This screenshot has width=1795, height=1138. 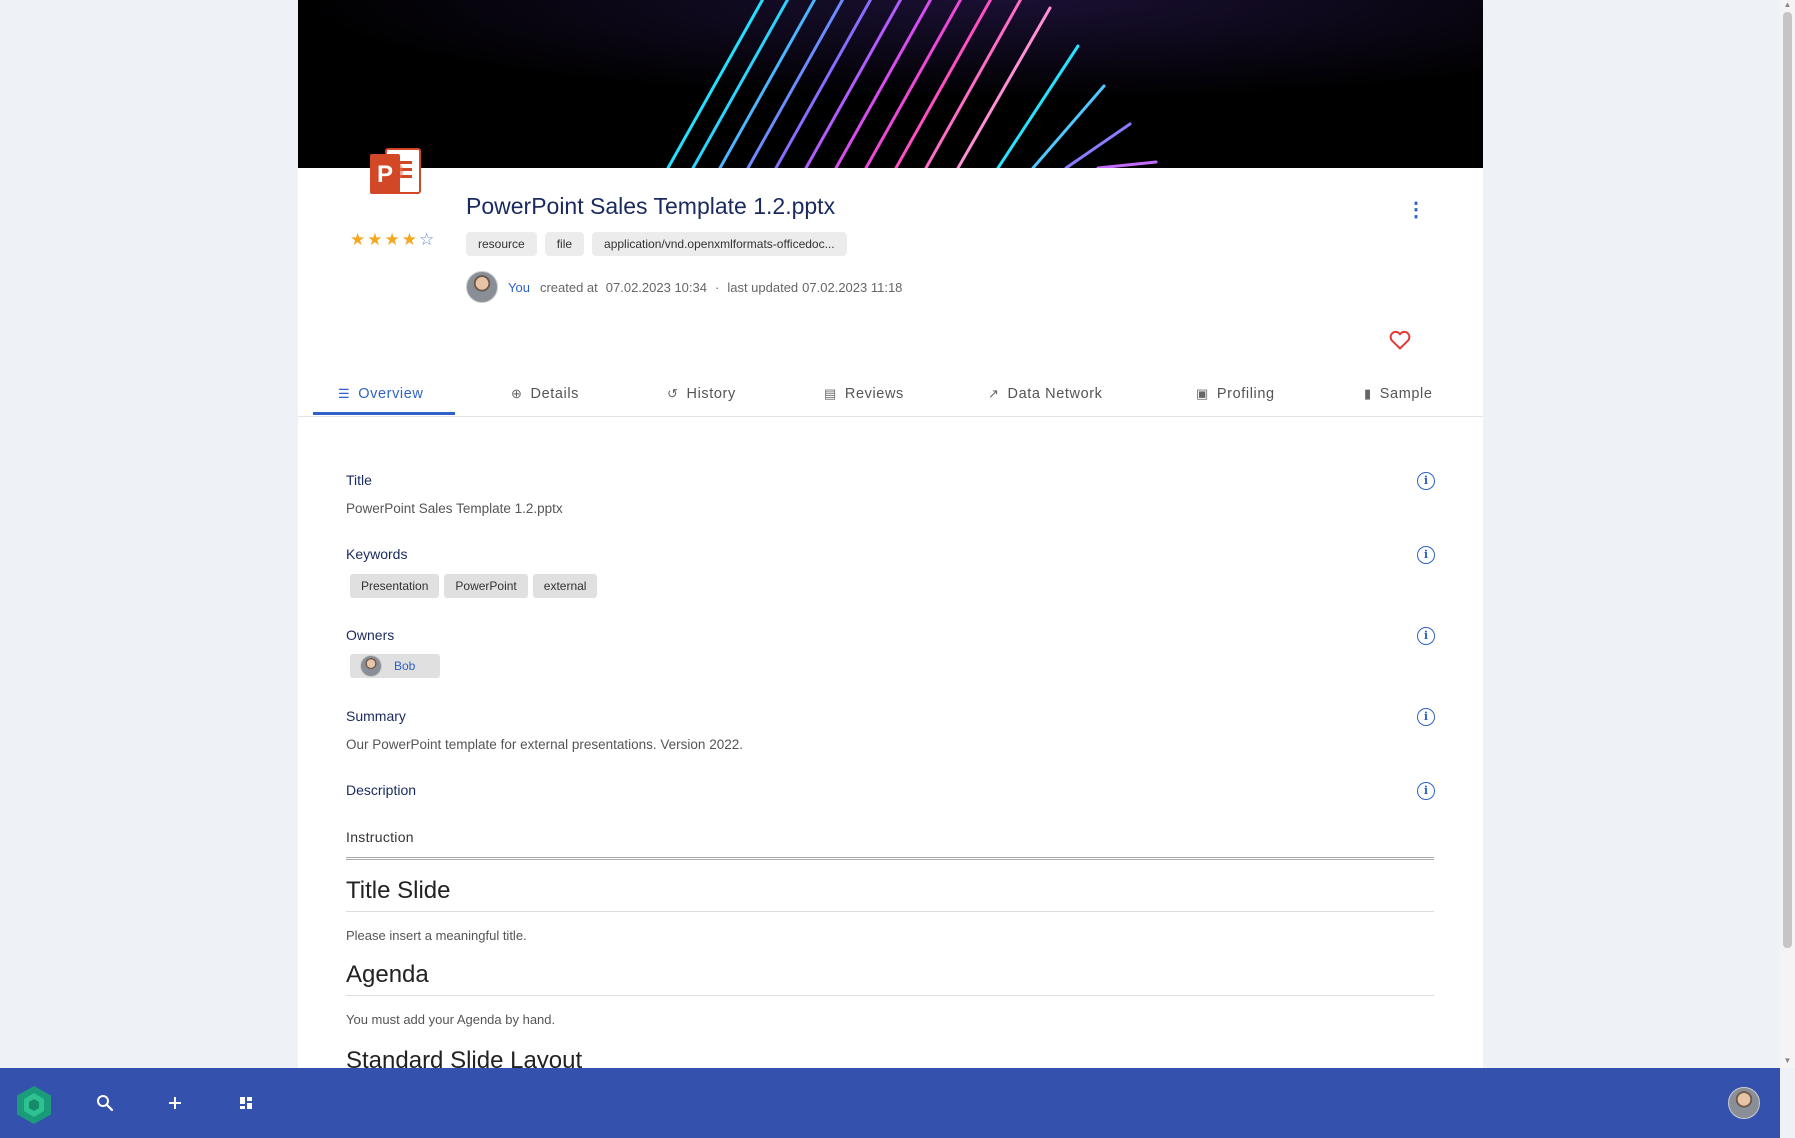 I want to click on scroll-up-icon: ▲, so click(x=1787, y=4).